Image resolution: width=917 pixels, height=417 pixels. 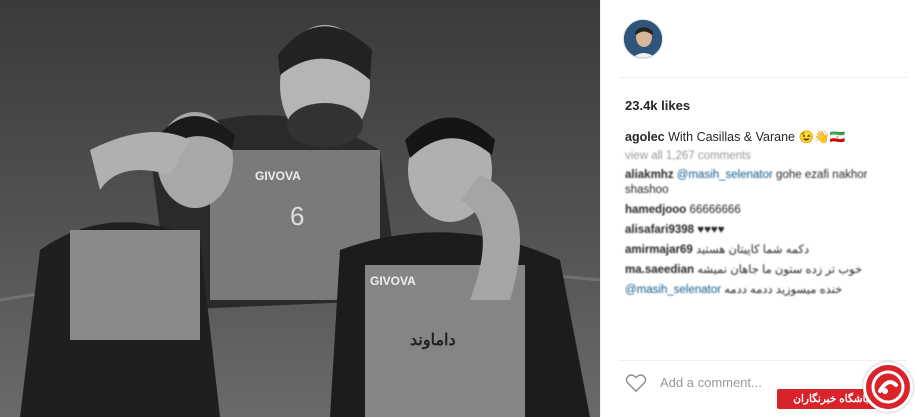 I want to click on caption-text: With Casillas & Varane, so click(x=731, y=137).